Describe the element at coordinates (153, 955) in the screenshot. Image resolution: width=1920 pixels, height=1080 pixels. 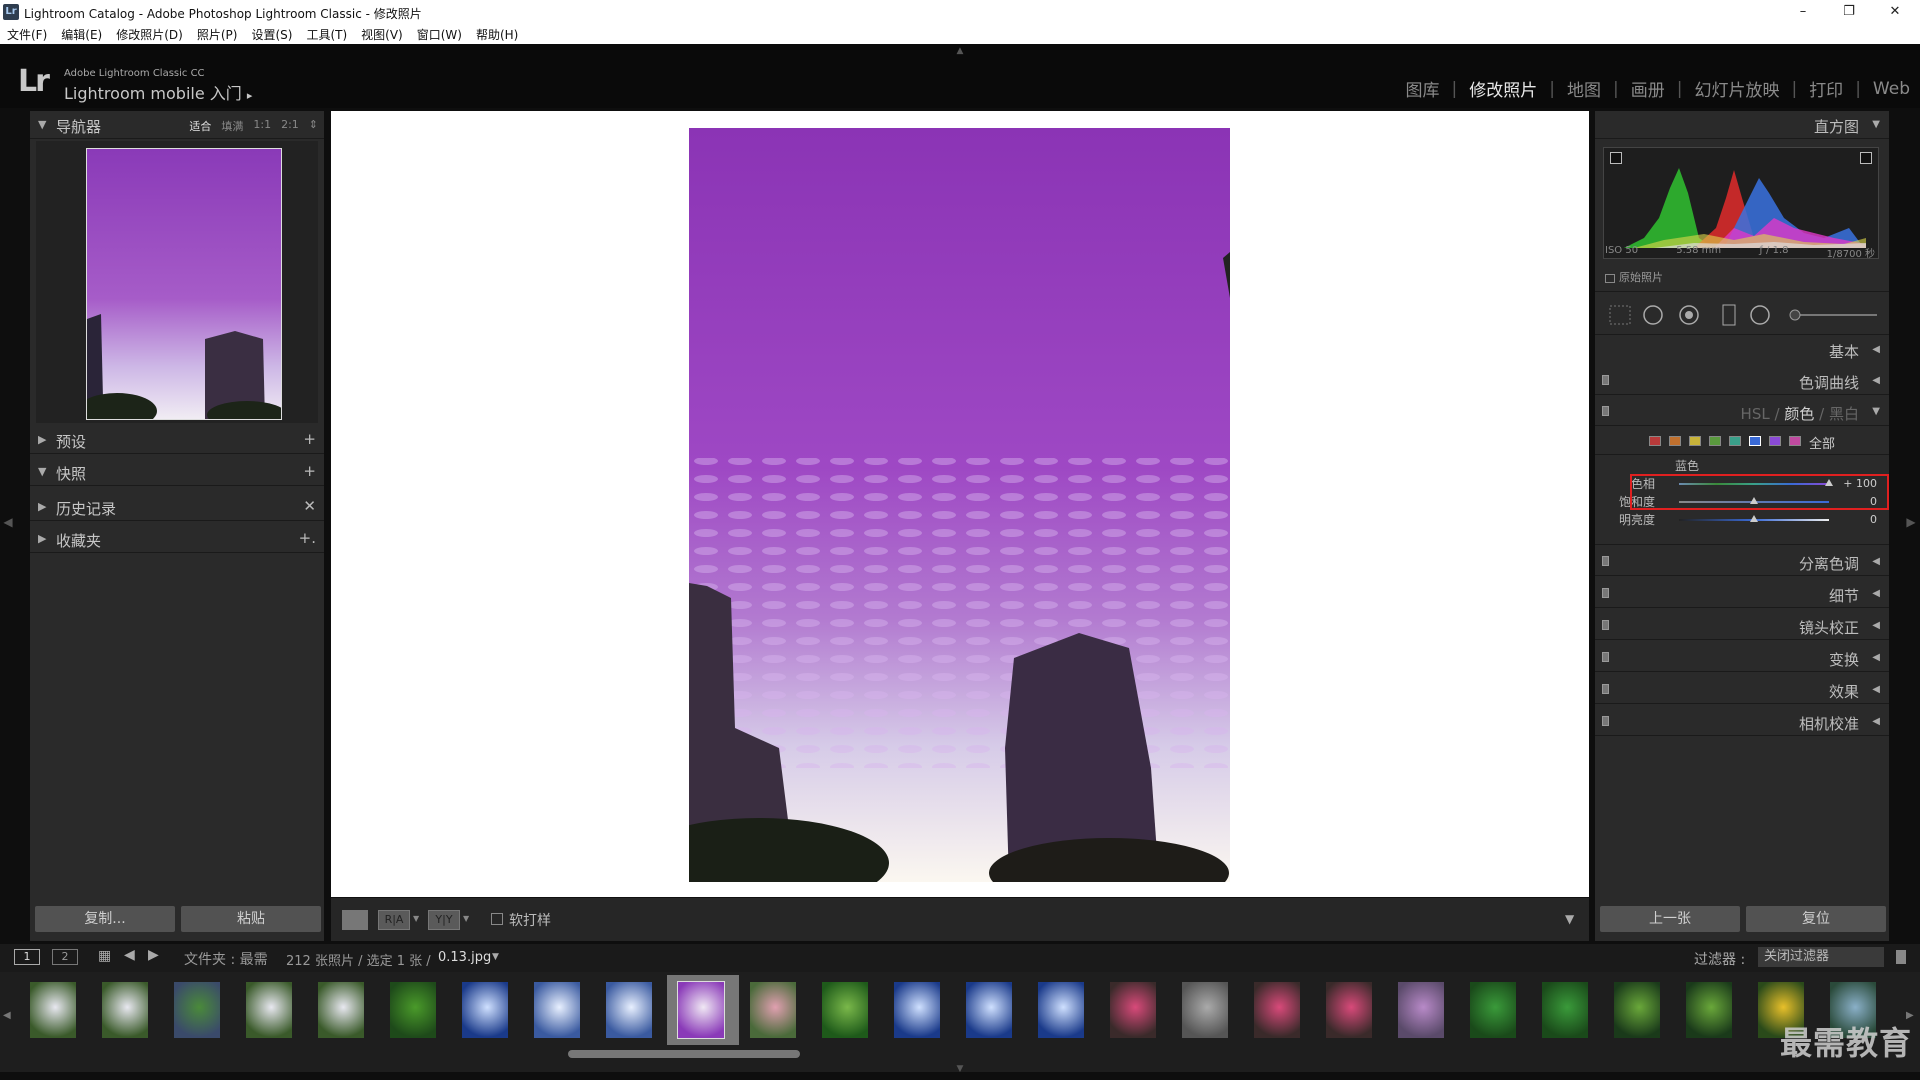
I see `forward-arrow-icon: ▶` at that location.